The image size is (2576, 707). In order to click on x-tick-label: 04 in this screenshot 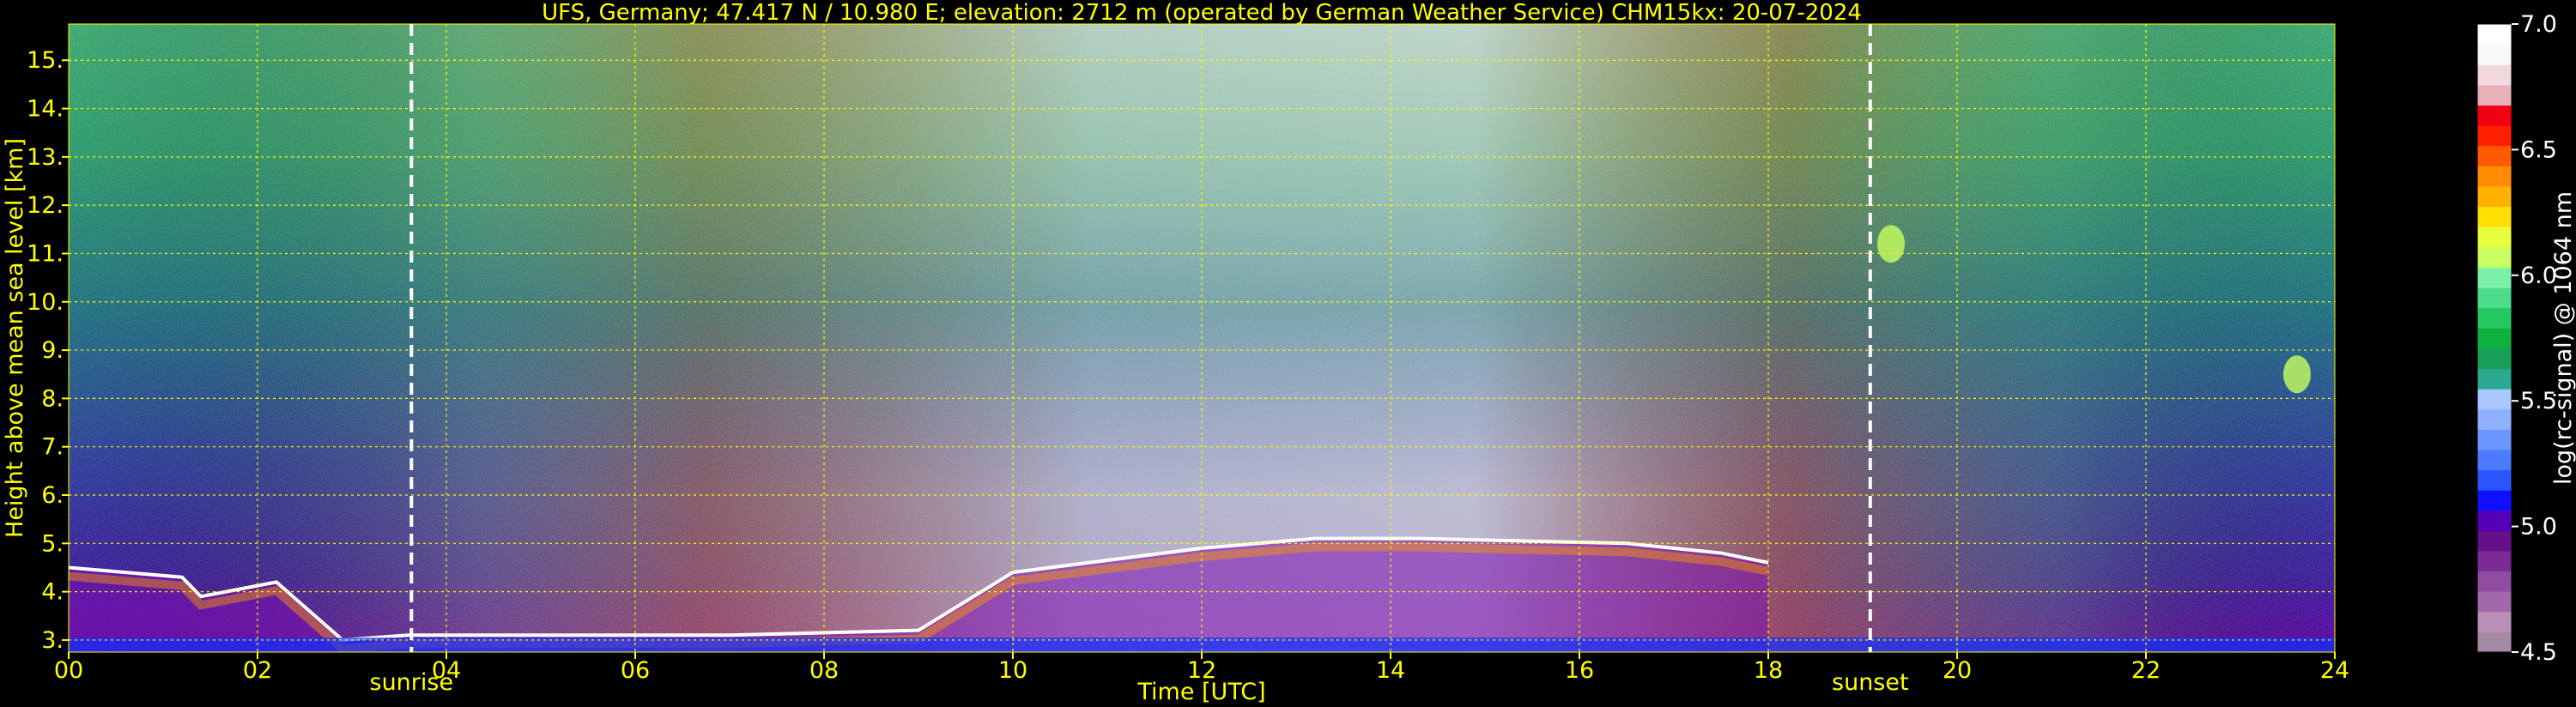, I will do `click(446, 670)`.